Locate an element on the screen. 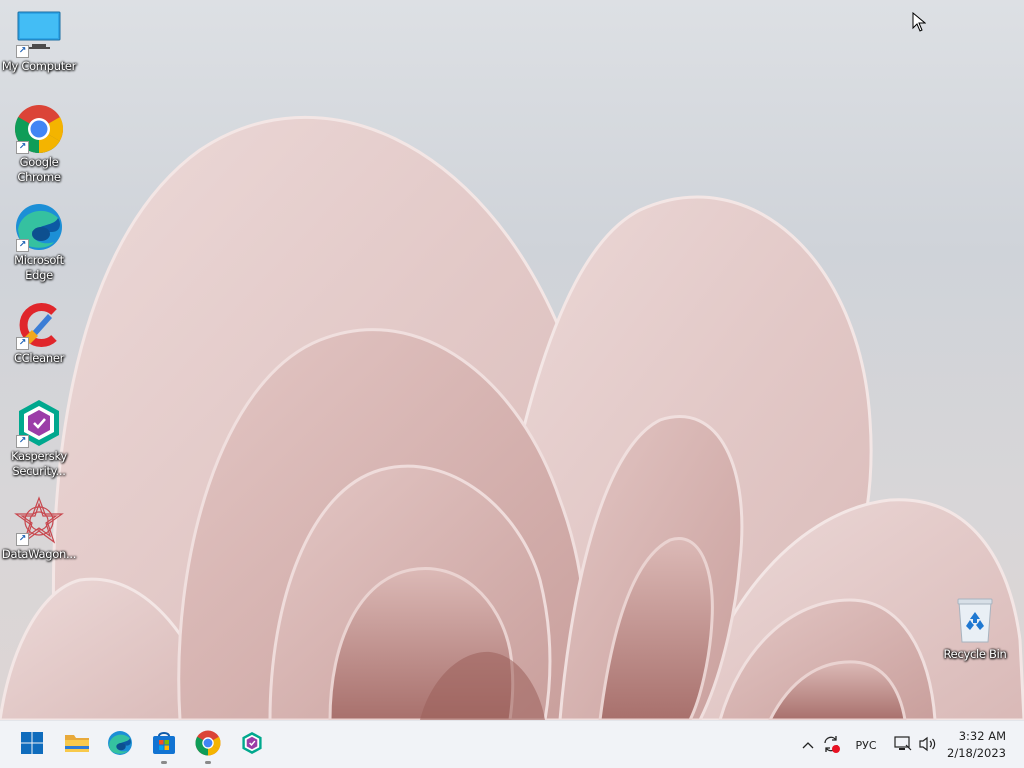  speaker-icon is located at coordinates (928, 745).